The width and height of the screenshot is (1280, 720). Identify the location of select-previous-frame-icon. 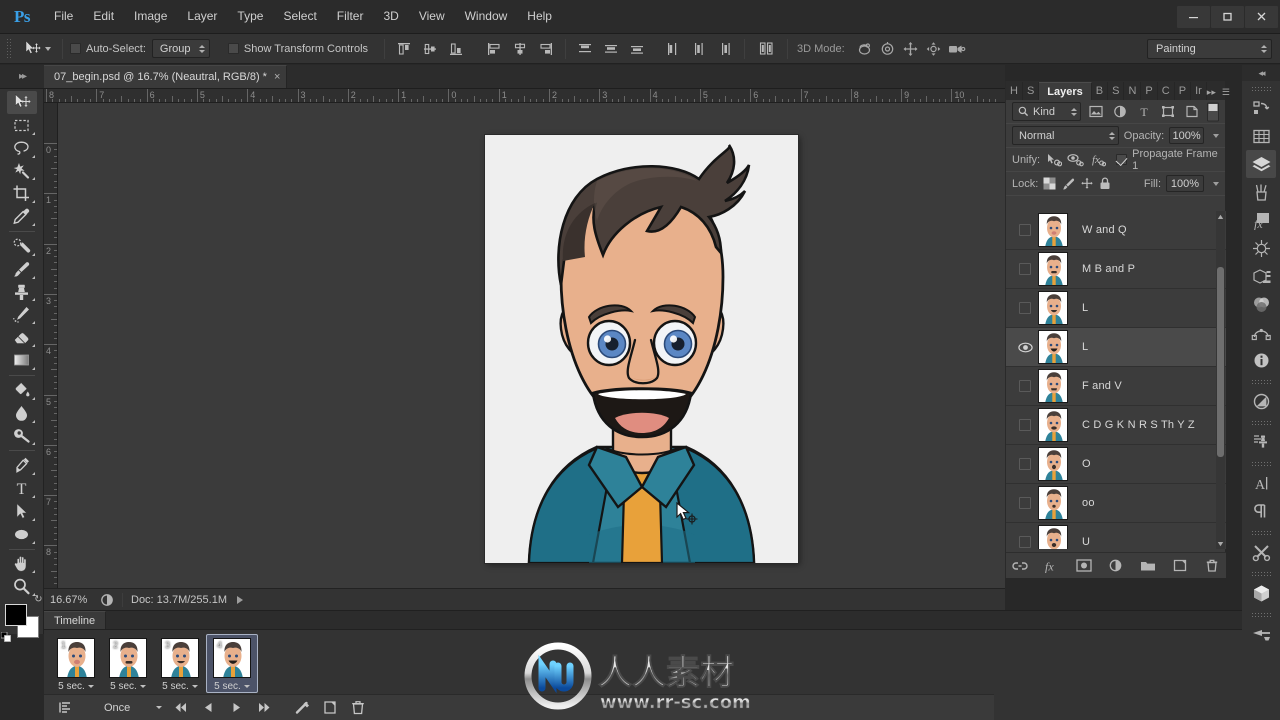
(208, 708).